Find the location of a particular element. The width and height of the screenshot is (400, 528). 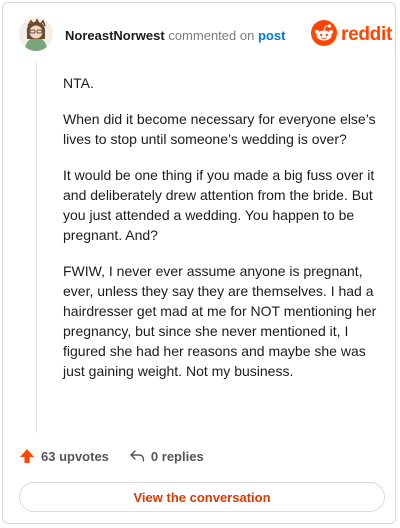

thread-line is located at coordinates (36, 247).